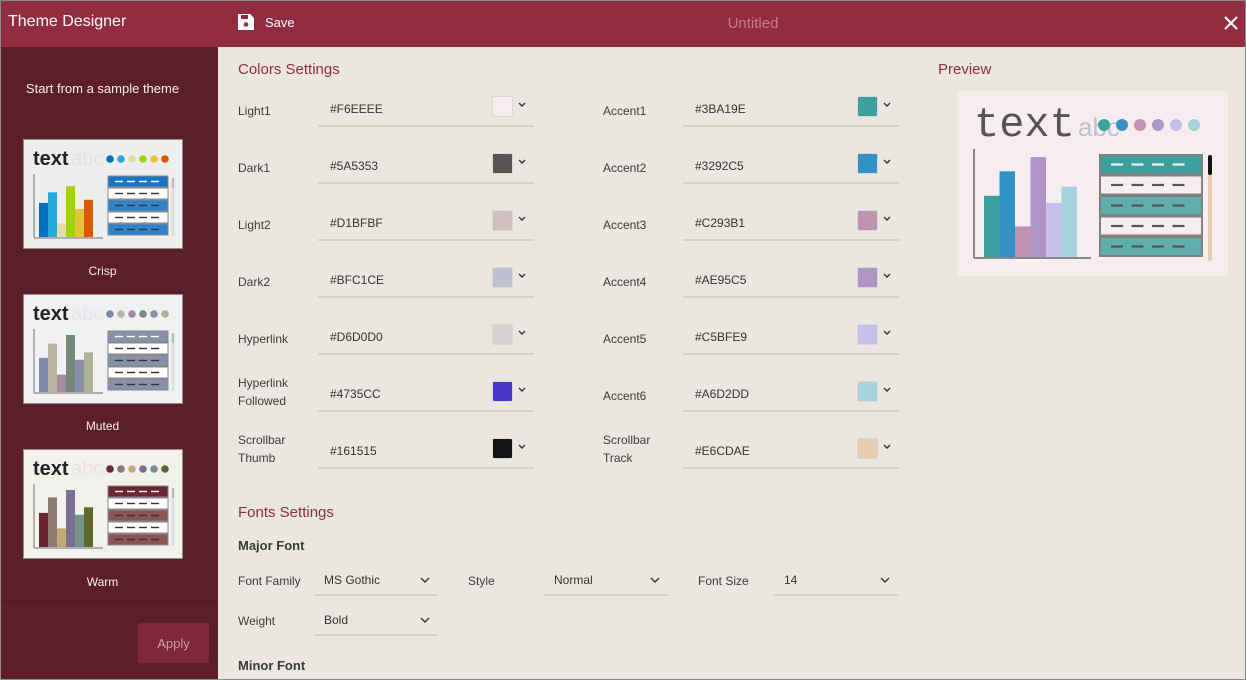 The width and height of the screenshot is (1246, 680). What do you see at coordinates (102, 88) in the screenshot?
I see `sidebar-heading: Start from a sample theme` at bounding box center [102, 88].